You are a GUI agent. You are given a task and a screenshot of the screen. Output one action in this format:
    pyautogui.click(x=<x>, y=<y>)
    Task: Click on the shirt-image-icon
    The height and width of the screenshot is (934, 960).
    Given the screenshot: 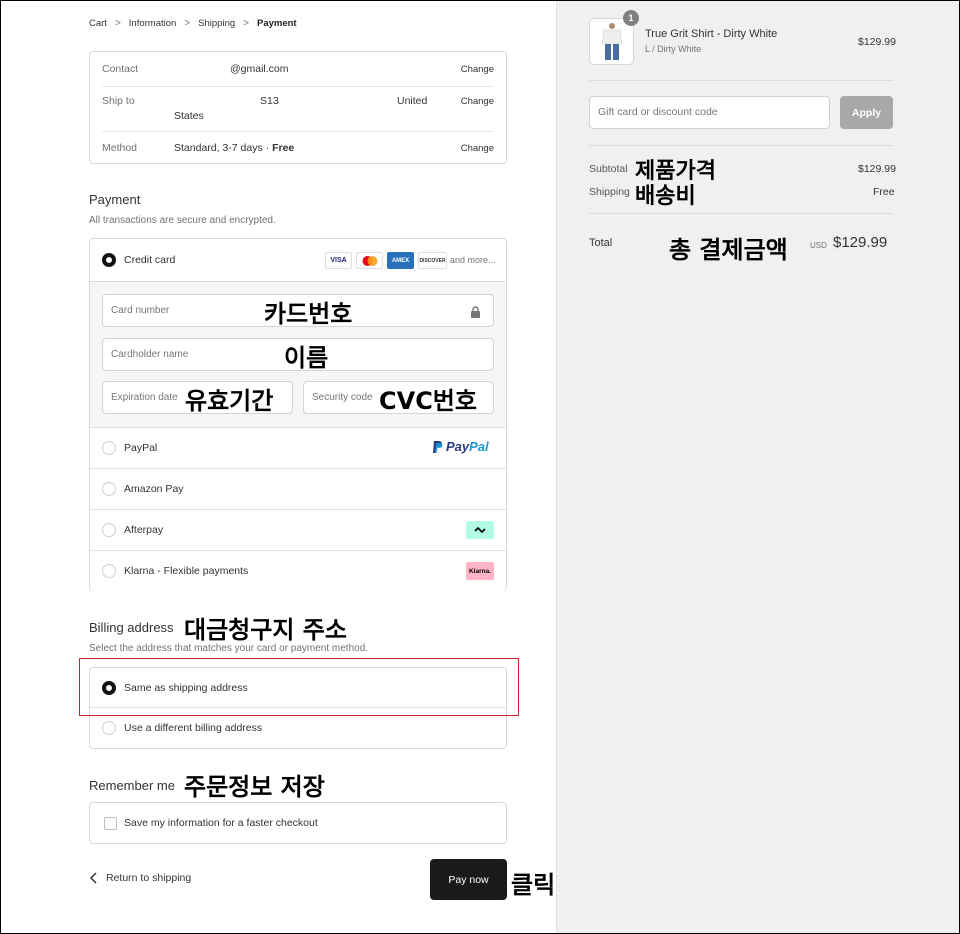 What is the action you would take?
    pyautogui.click(x=612, y=41)
    